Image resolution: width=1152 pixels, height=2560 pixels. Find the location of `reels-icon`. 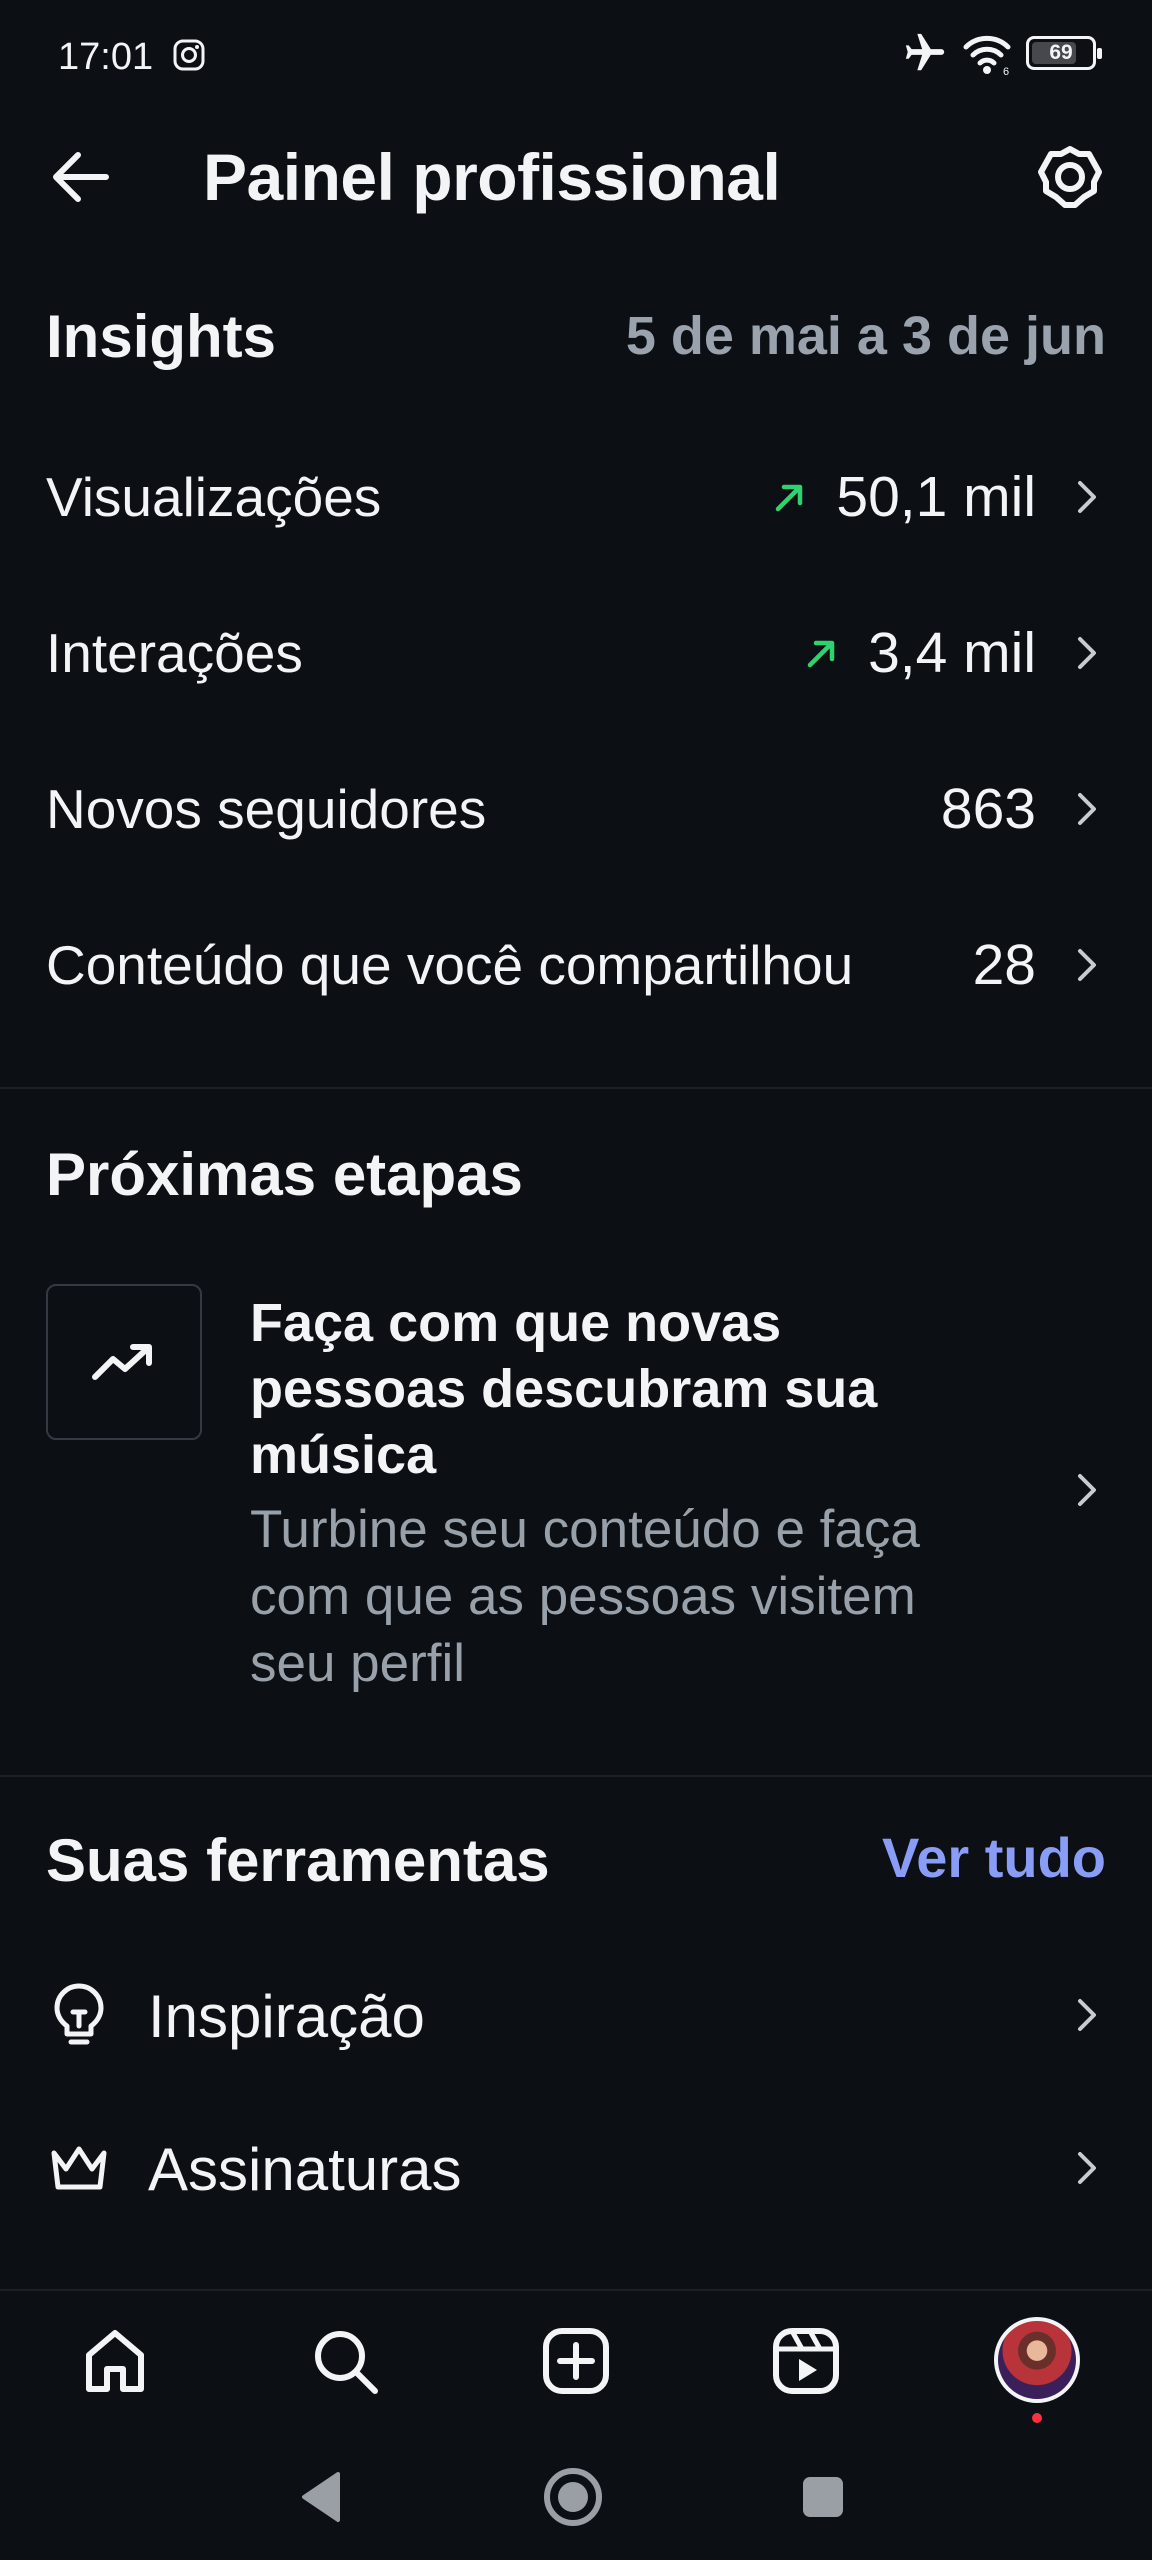

reels-icon is located at coordinates (806, 2361).